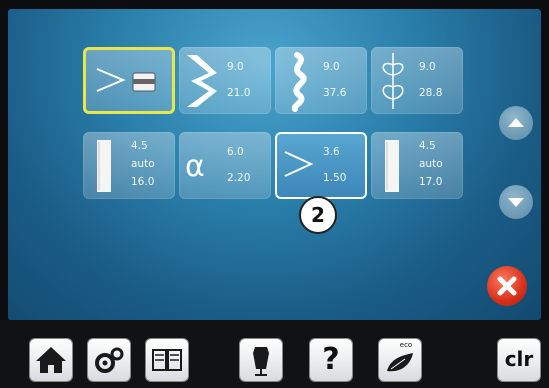 The image size is (549, 388). What do you see at coordinates (417, 80) in the screenshot?
I see `stitch-tile-floral: 9.0 28.8` at bounding box center [417, 80].